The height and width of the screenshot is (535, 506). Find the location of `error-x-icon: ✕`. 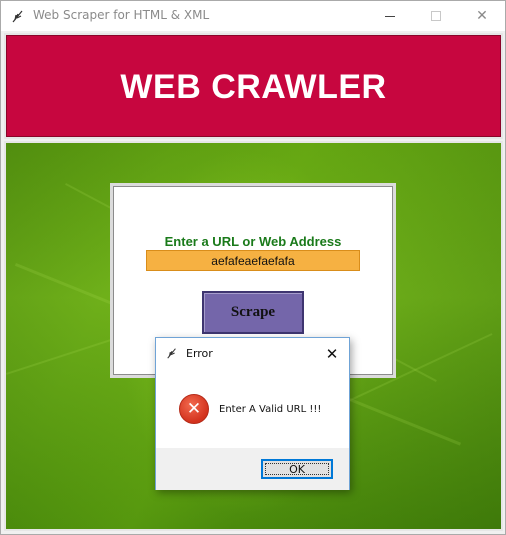

error-x-icon: ✕ is located at coordinates (194, 409).